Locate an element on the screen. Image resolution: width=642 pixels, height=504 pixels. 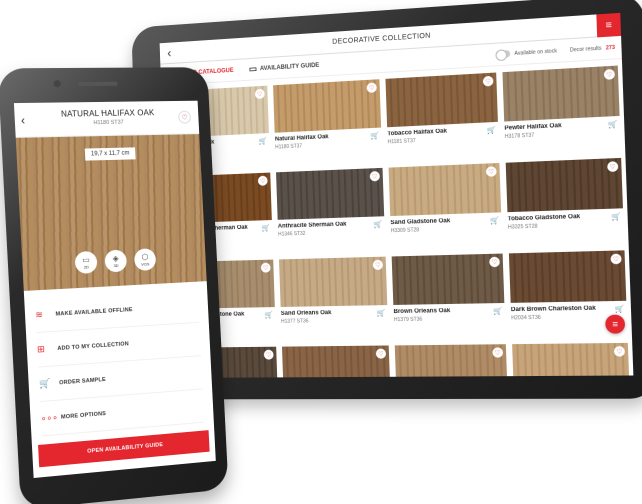
decor-name: Sand Orleans Oak is located at coordinates (306, 313).